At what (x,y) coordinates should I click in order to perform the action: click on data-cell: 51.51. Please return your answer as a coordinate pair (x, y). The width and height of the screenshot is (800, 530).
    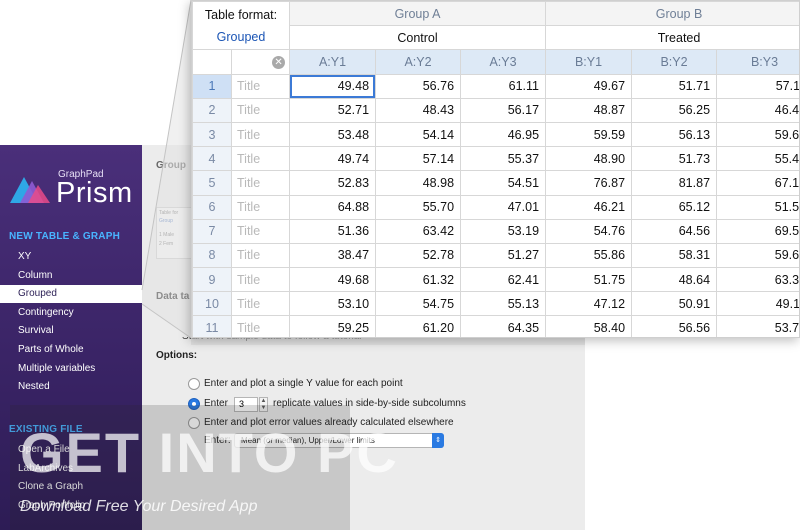
    Looking at the image, I should click on (757, 207).